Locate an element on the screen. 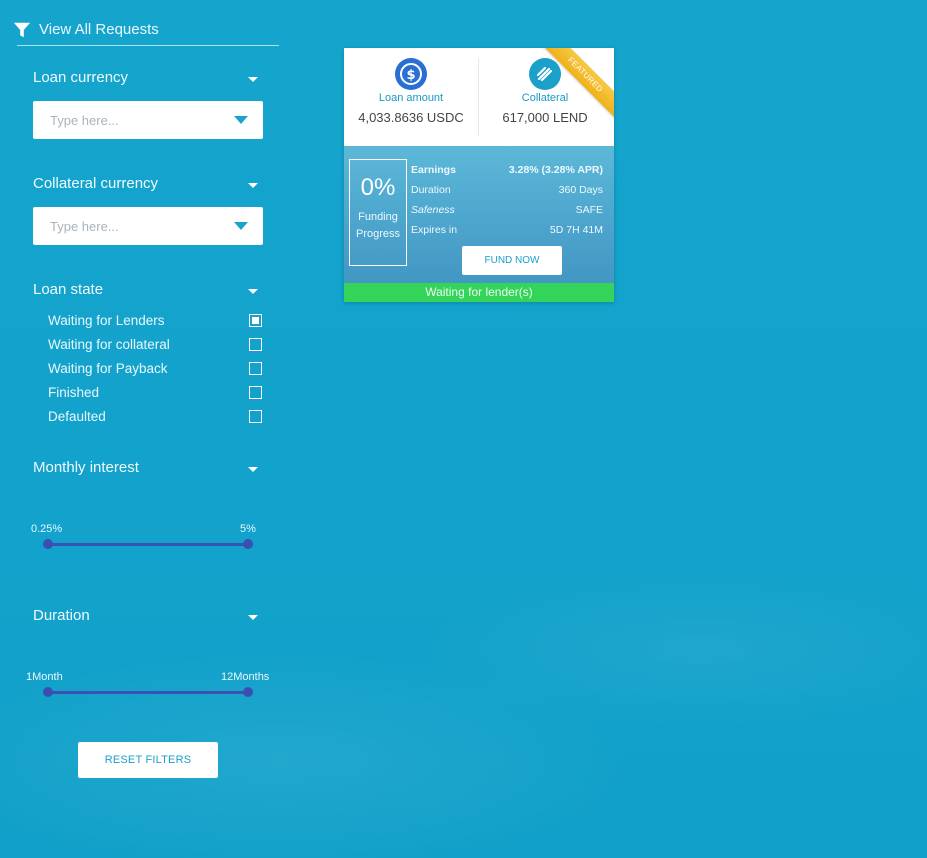 This screenshot has width=927, height=858. stat-value: 5D 7H 41M is located at coordinates (576, 230).